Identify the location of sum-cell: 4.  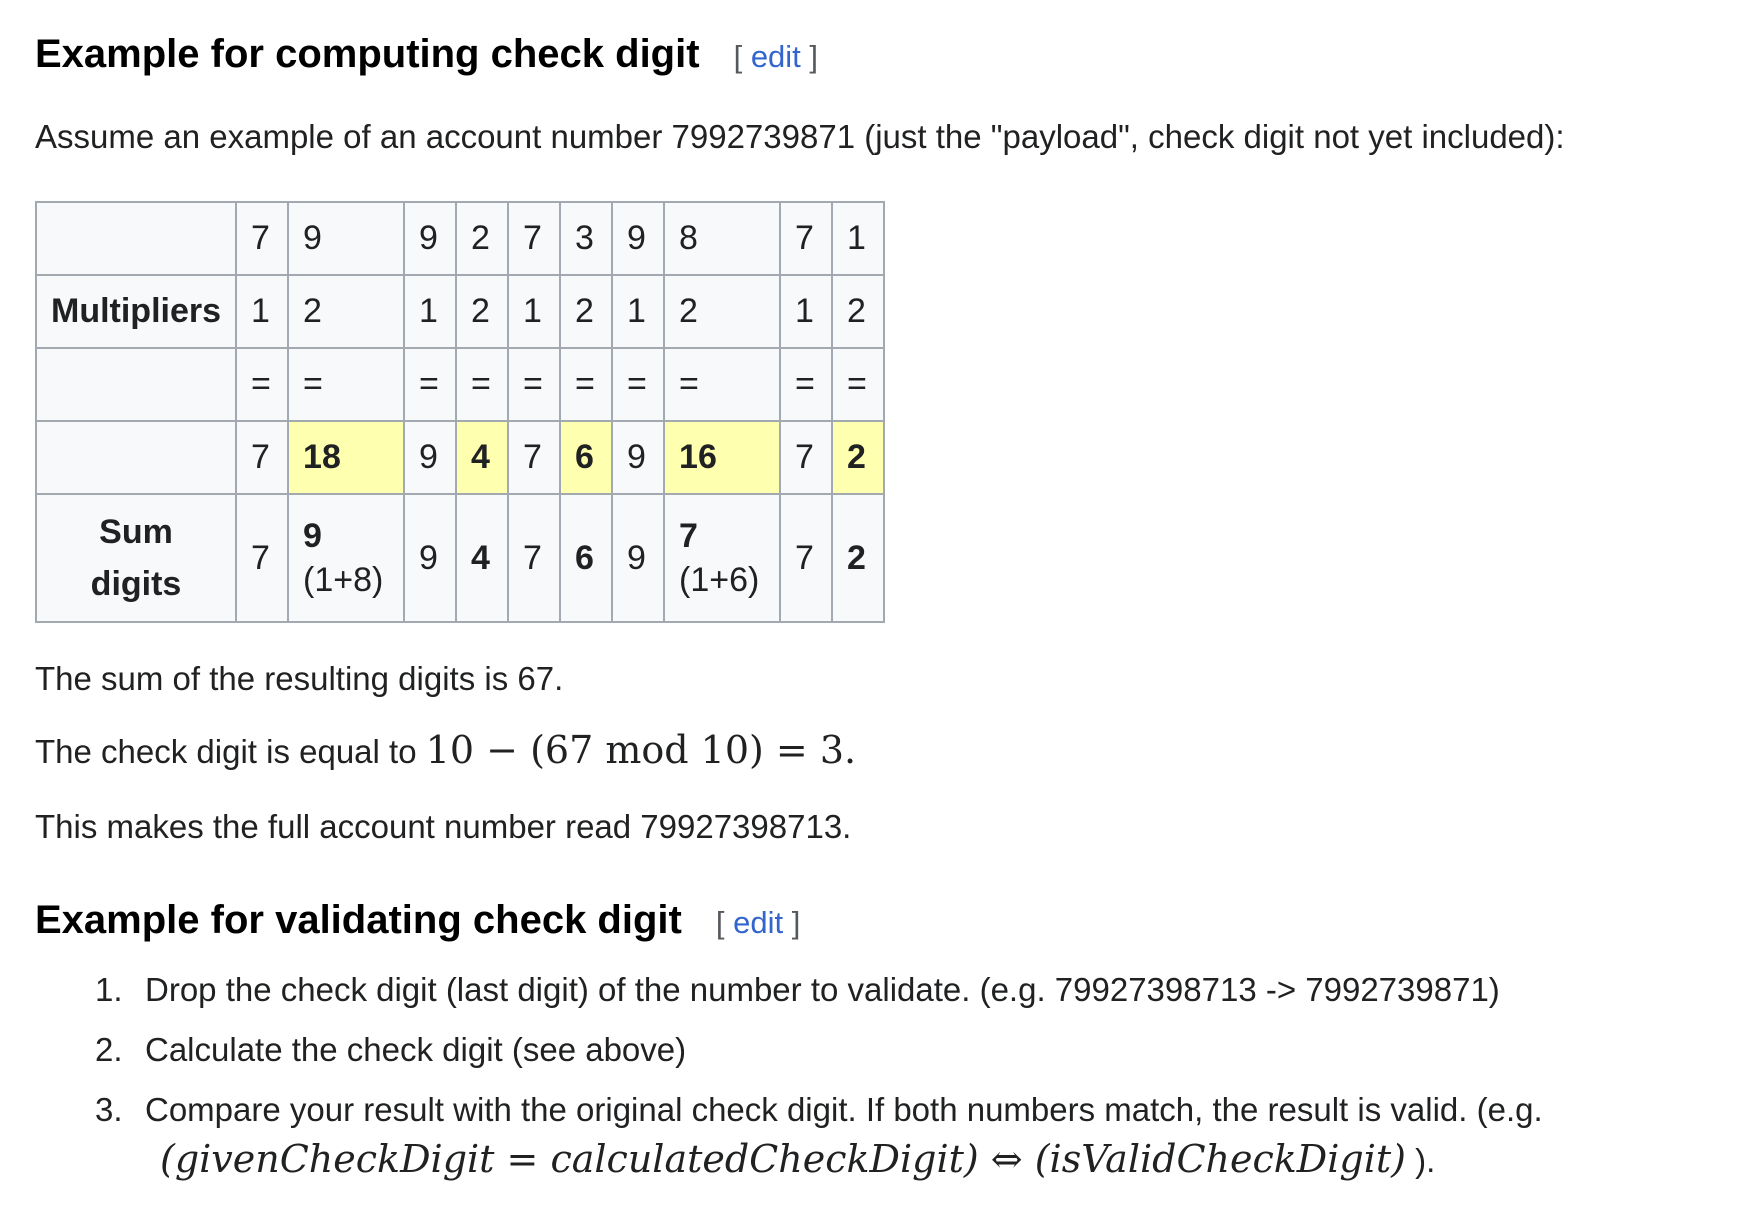
(482, 558).